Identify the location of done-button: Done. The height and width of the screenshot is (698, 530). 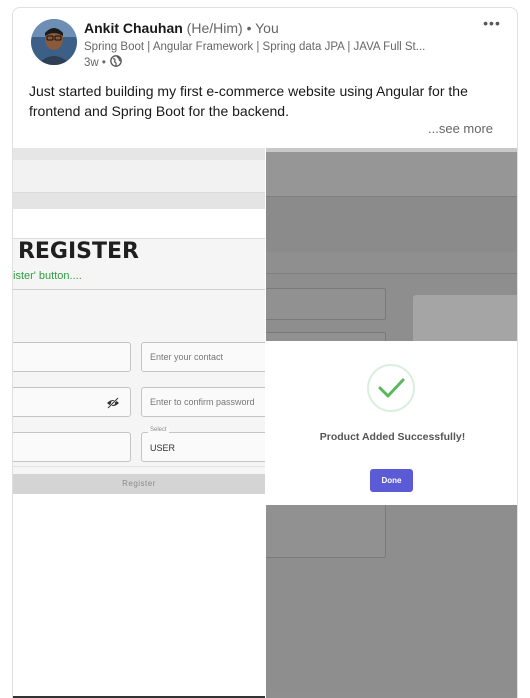
(391, 480).